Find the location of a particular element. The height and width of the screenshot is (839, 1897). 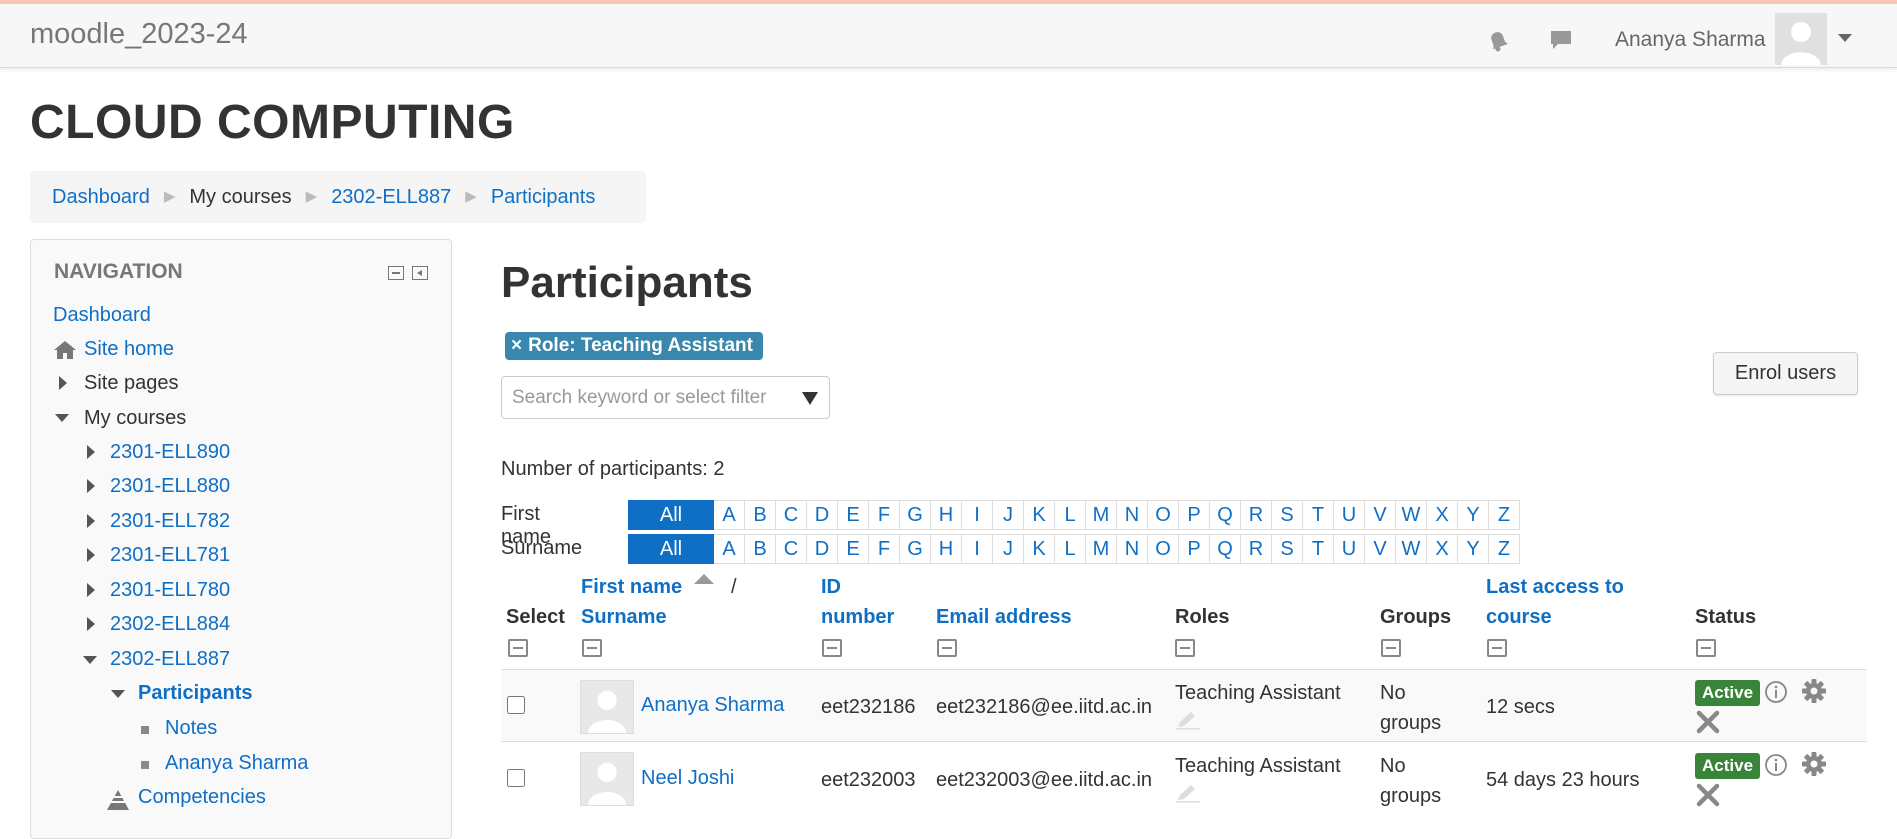

firstname-letter-n: N is located at coordinates (1132, 515).